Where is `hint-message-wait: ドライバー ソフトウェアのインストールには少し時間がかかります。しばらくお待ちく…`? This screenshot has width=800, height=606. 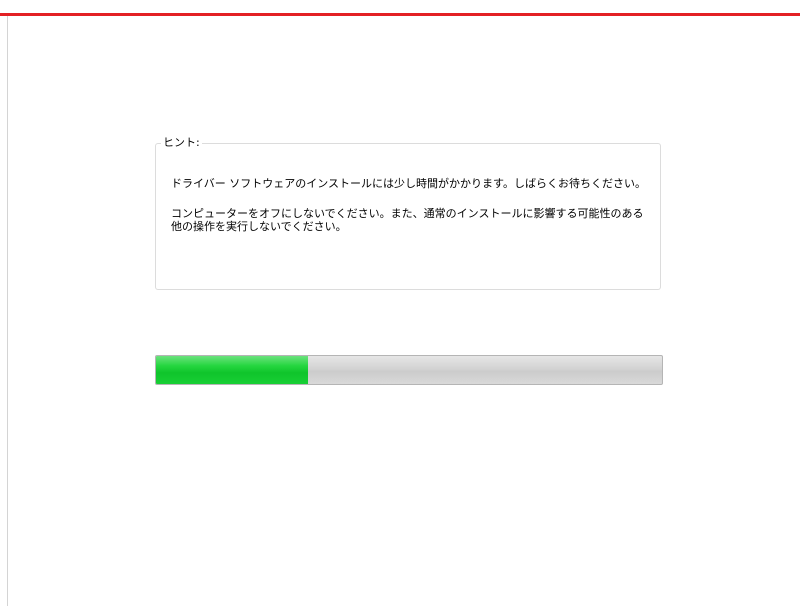 hint-message-wait: ドライバー ソフトウェアのインストールには少し時間がかかります。しばらくお待ちく… is located at coordinates (408, 183).